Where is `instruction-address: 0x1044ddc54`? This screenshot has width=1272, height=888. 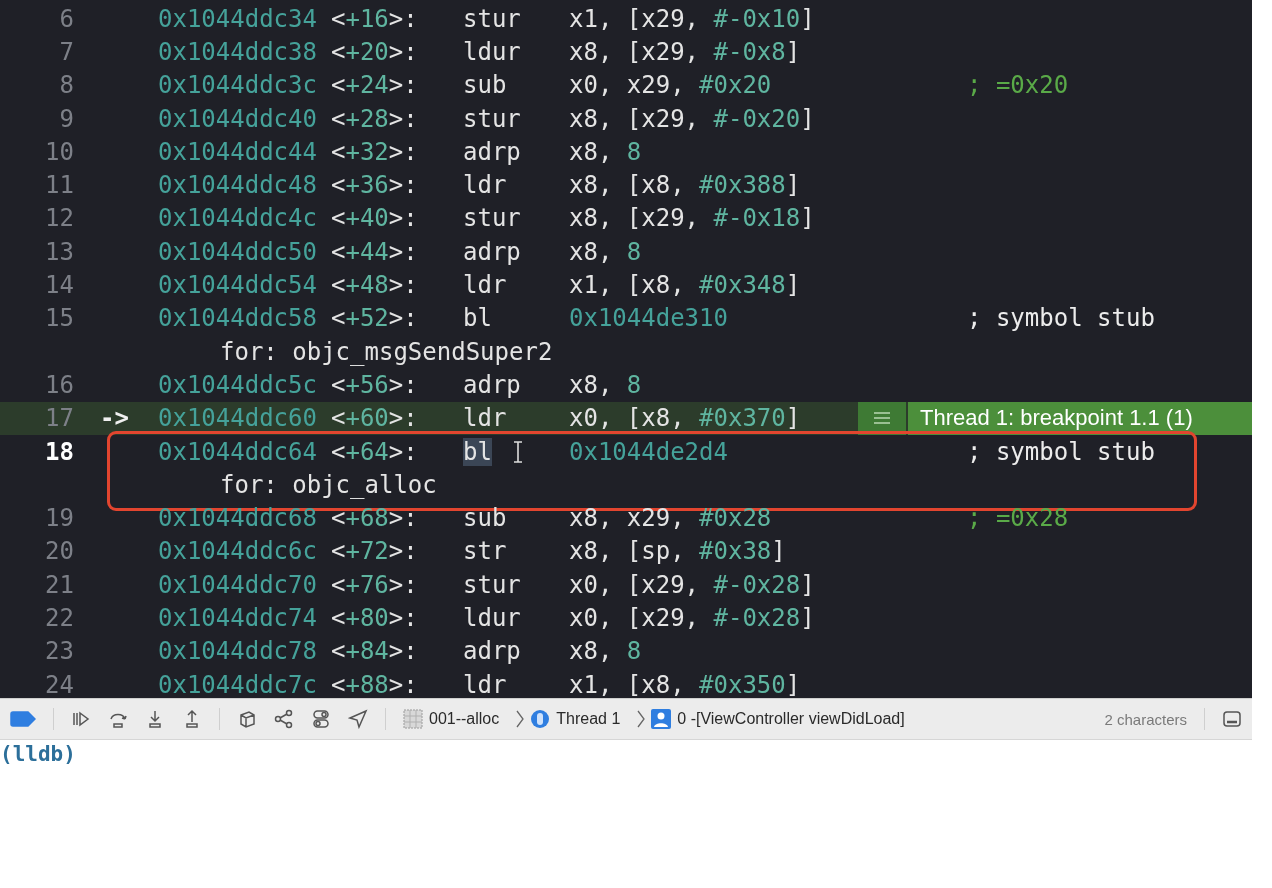 instruction-address: 0x1044ddc54 is located at coordinates (238, 285).